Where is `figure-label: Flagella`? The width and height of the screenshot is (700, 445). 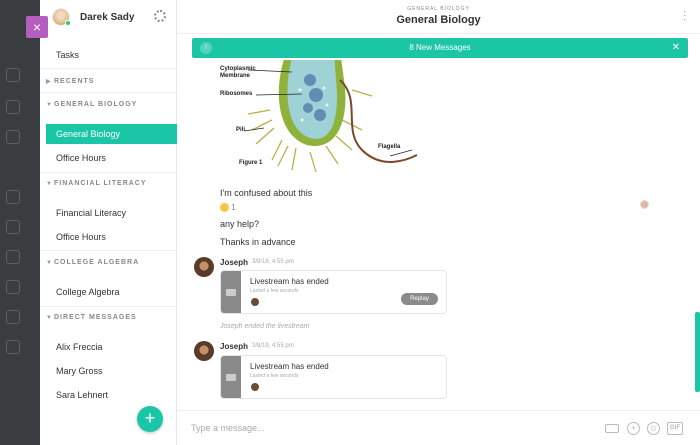
figure-label: Flagella is located at coordinates (389, 147).